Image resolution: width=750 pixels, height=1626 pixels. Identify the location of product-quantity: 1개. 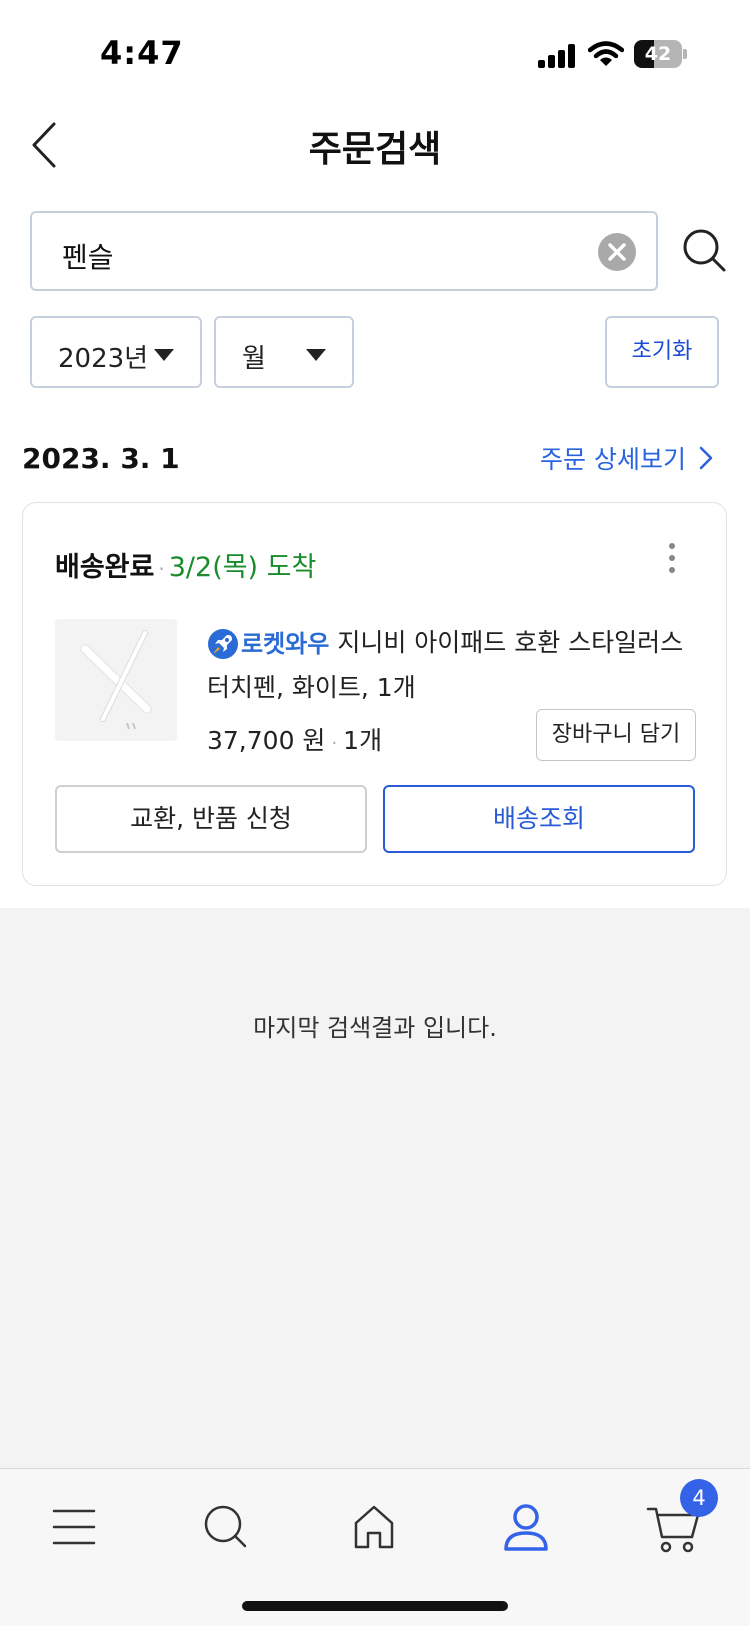
(363, 740).